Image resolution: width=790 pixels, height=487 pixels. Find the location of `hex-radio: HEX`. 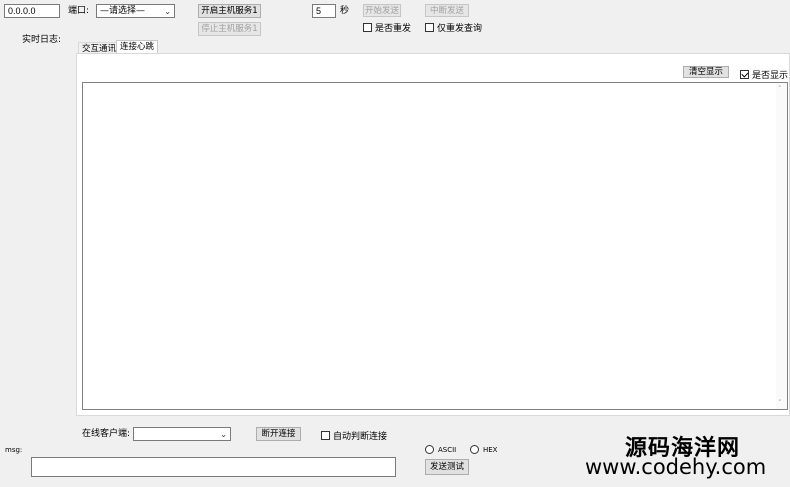

hex-radio: HEX is located at coordinates (483, 449).